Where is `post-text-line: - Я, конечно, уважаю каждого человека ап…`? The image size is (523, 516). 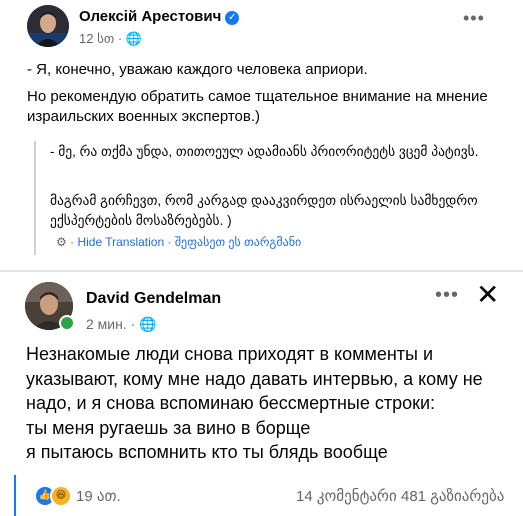
post-text-line: - Я, конечно, уважаю каждого человека ап… is located at coordinates (197, 69).